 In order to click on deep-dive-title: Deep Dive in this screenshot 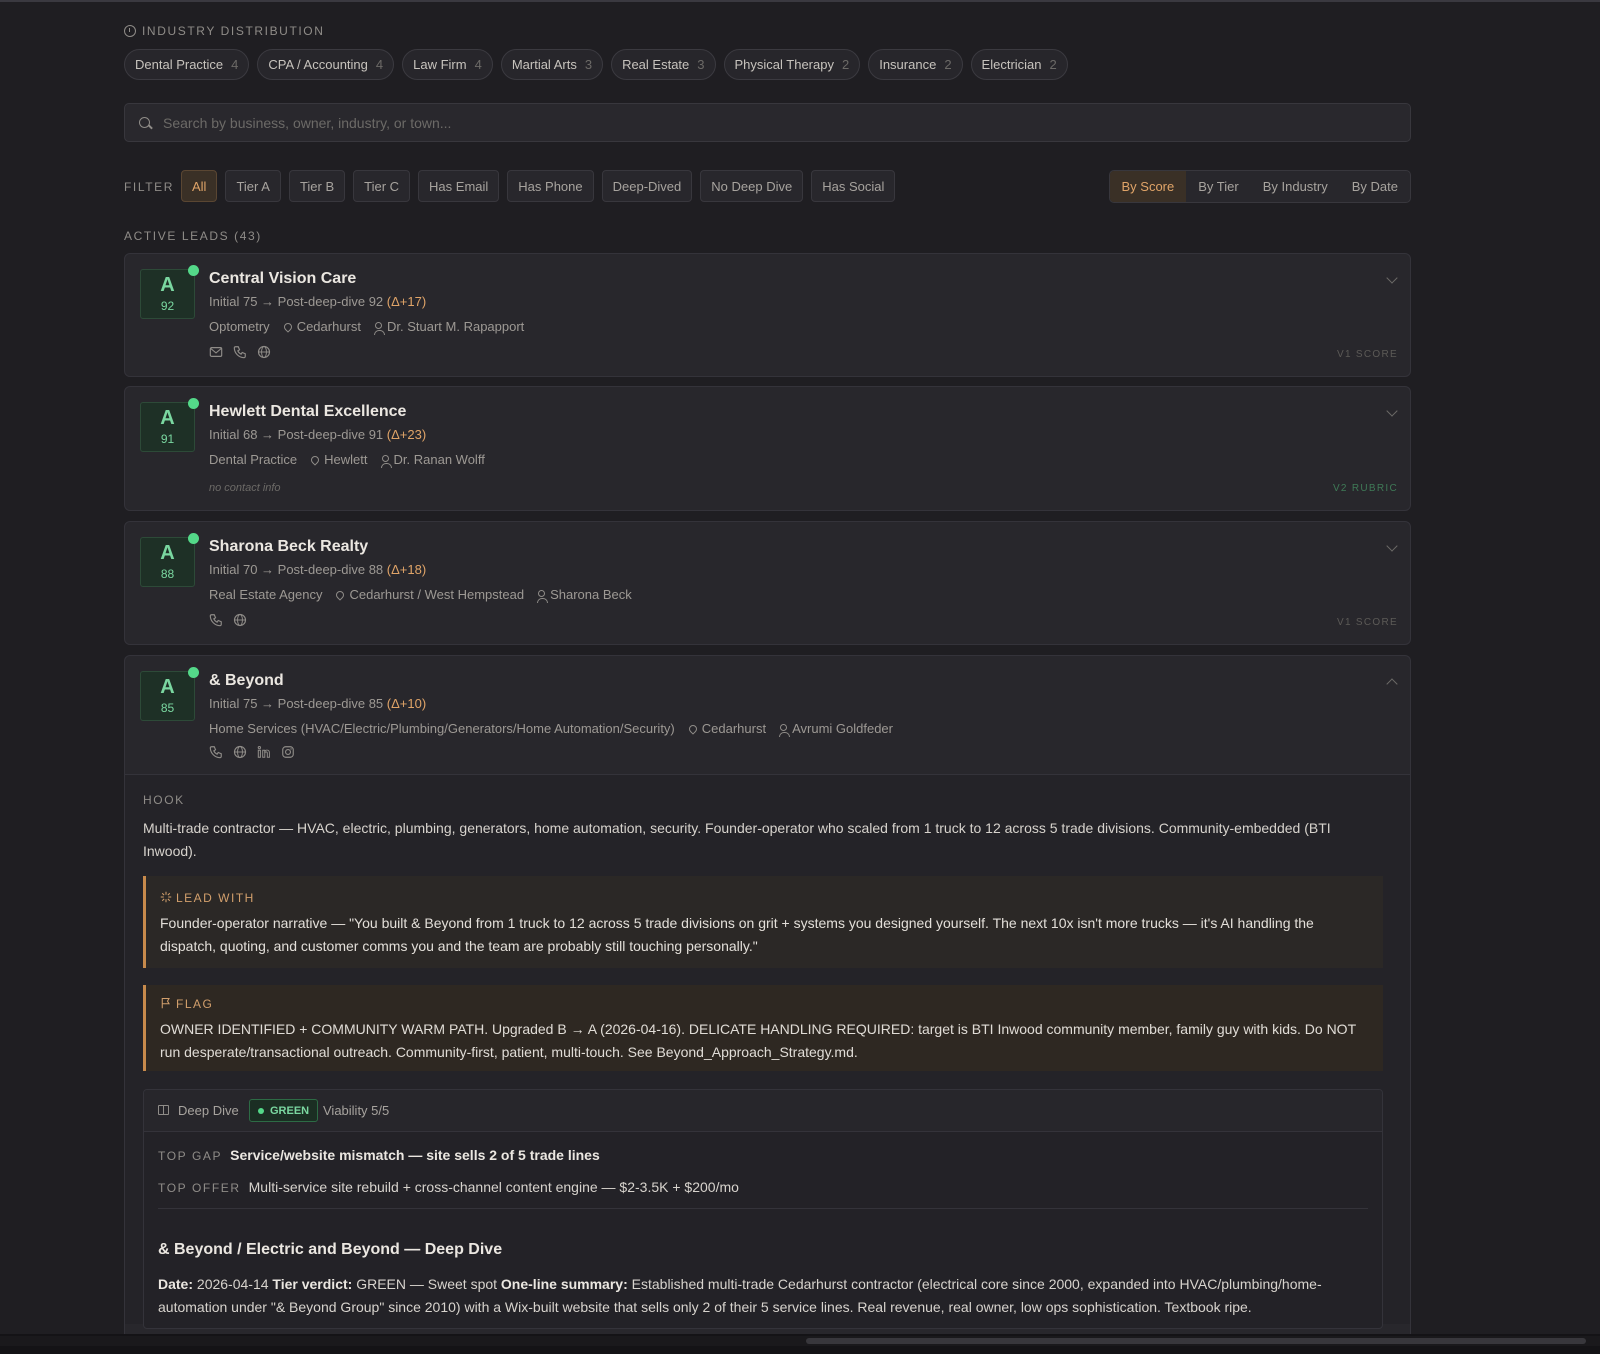, I will do `click(208, 1110)`.